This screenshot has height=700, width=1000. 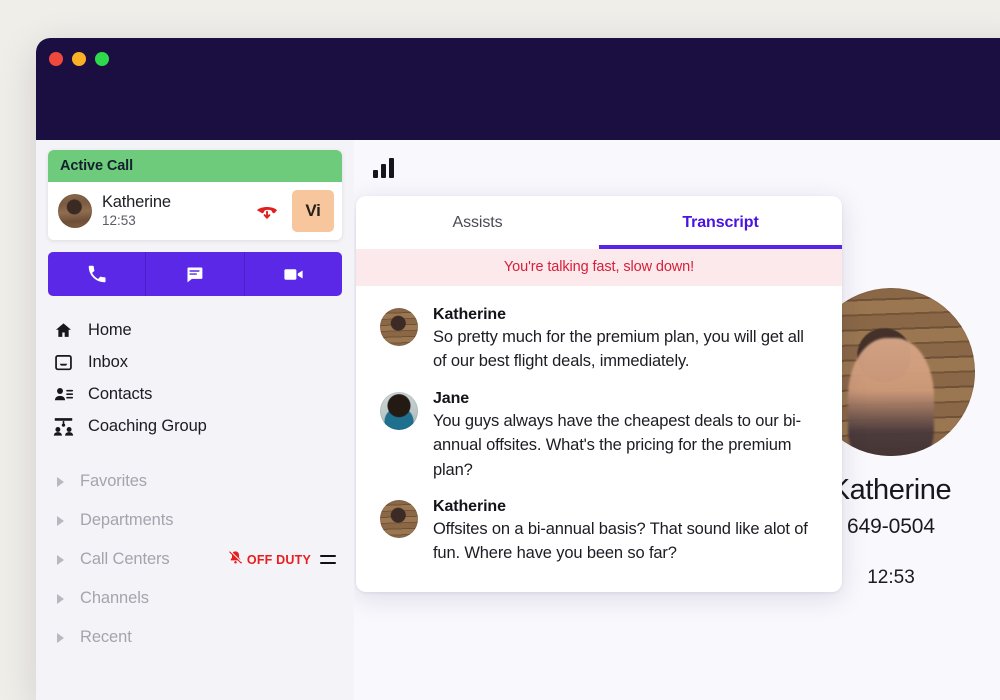 What do you see at coordinates (97, 274) in the screenshot?
I see `call-button` at bounding box center [97, 274].